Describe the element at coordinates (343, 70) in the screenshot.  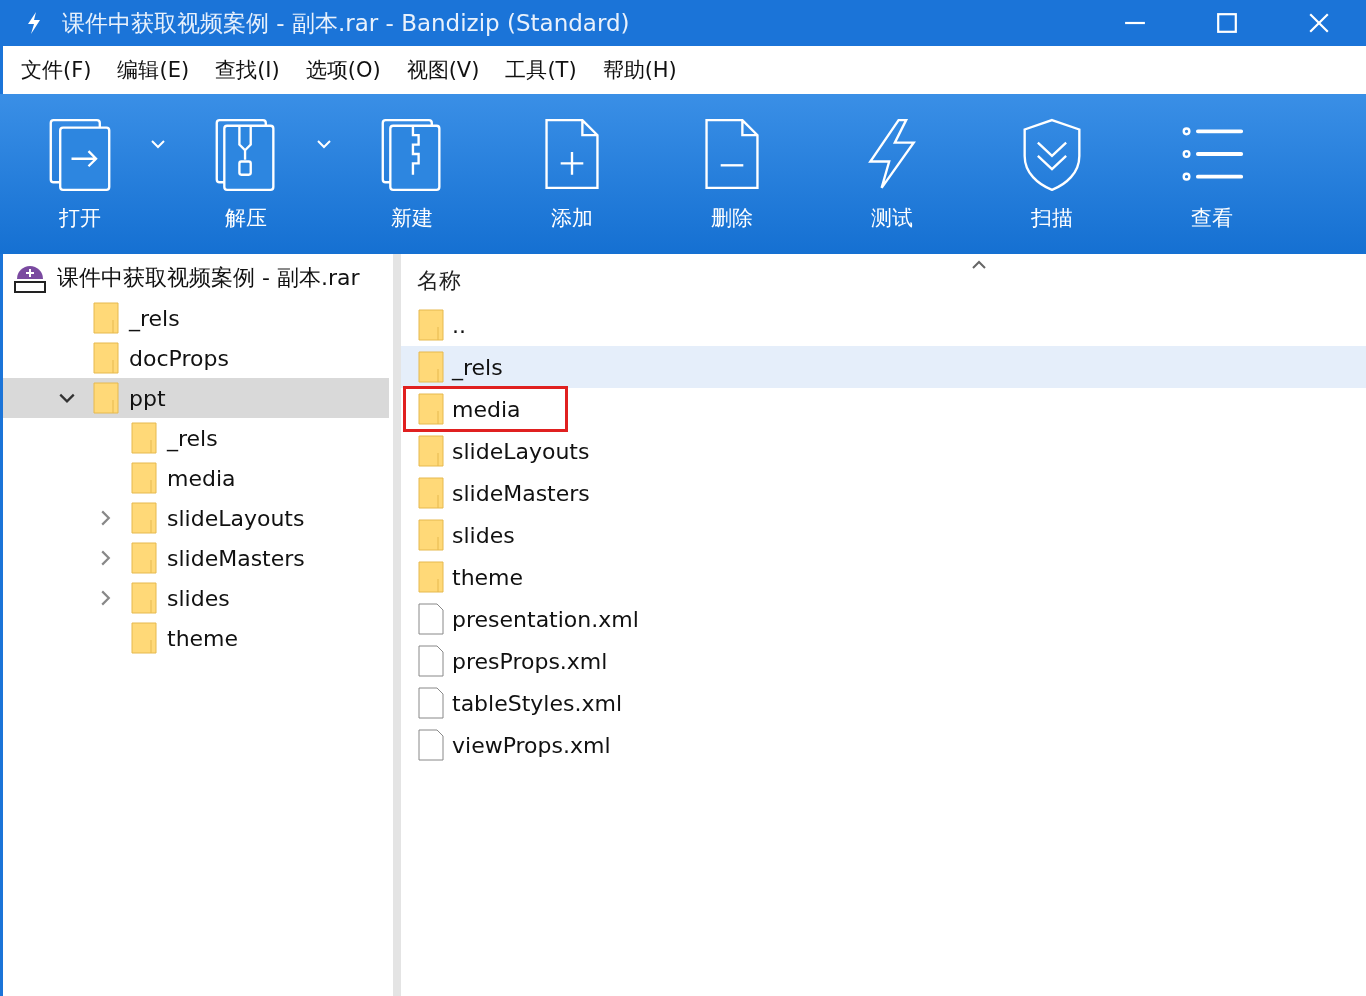
I see `menu-item: 选项(O)` at that location.